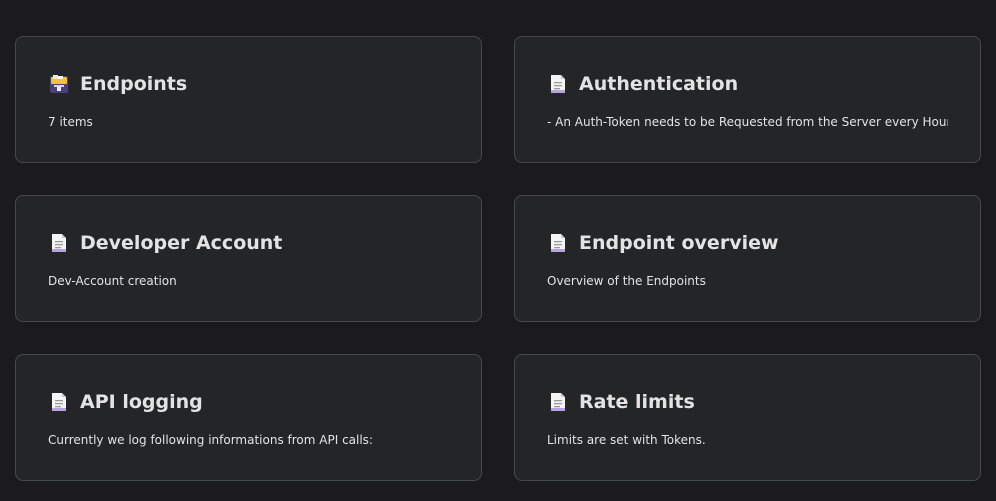 Image resolution: width=996 pixels, height=501 pixels. Describe the element at coordinates (248, 258) in the screenshot. I see `card-developer-account: Developer Account Dev-Account creation` at that location.